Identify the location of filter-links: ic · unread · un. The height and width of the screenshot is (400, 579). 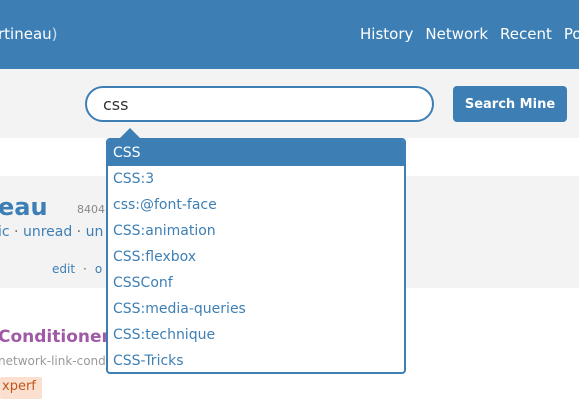
(51, 232).